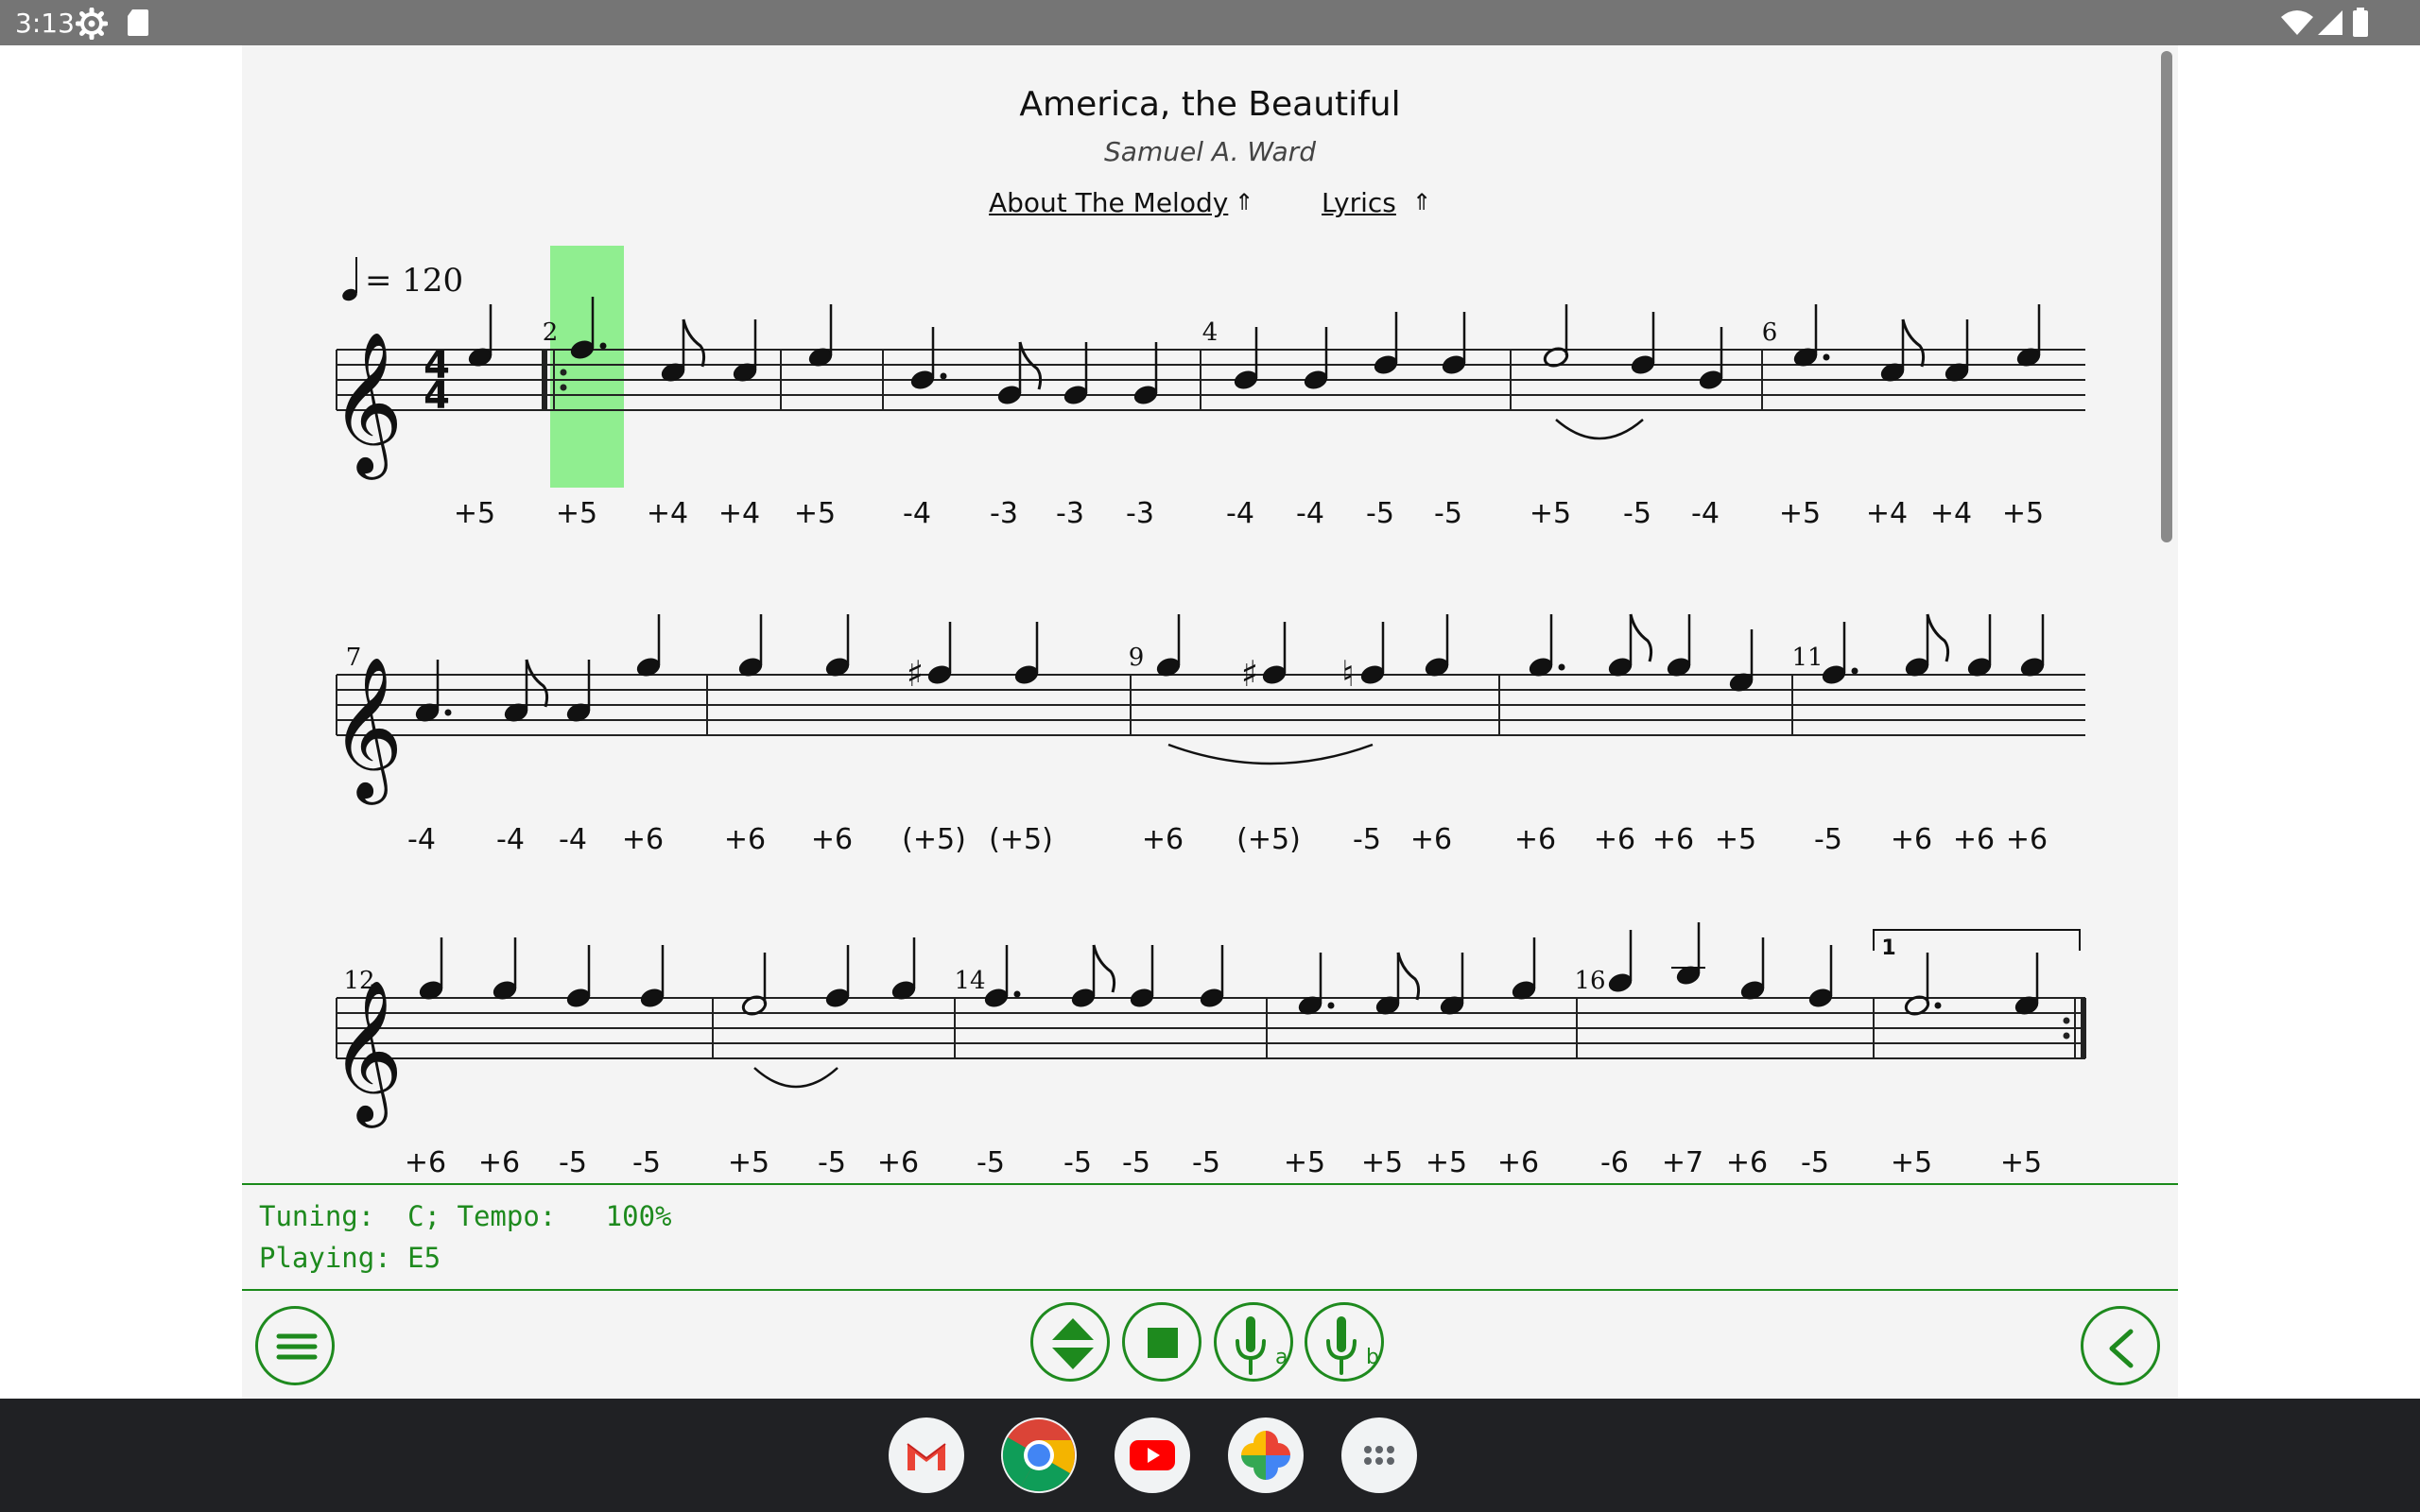 The width and height of the screenshot is (2420, 1512). I want to click on slur, so click(795, 1078).